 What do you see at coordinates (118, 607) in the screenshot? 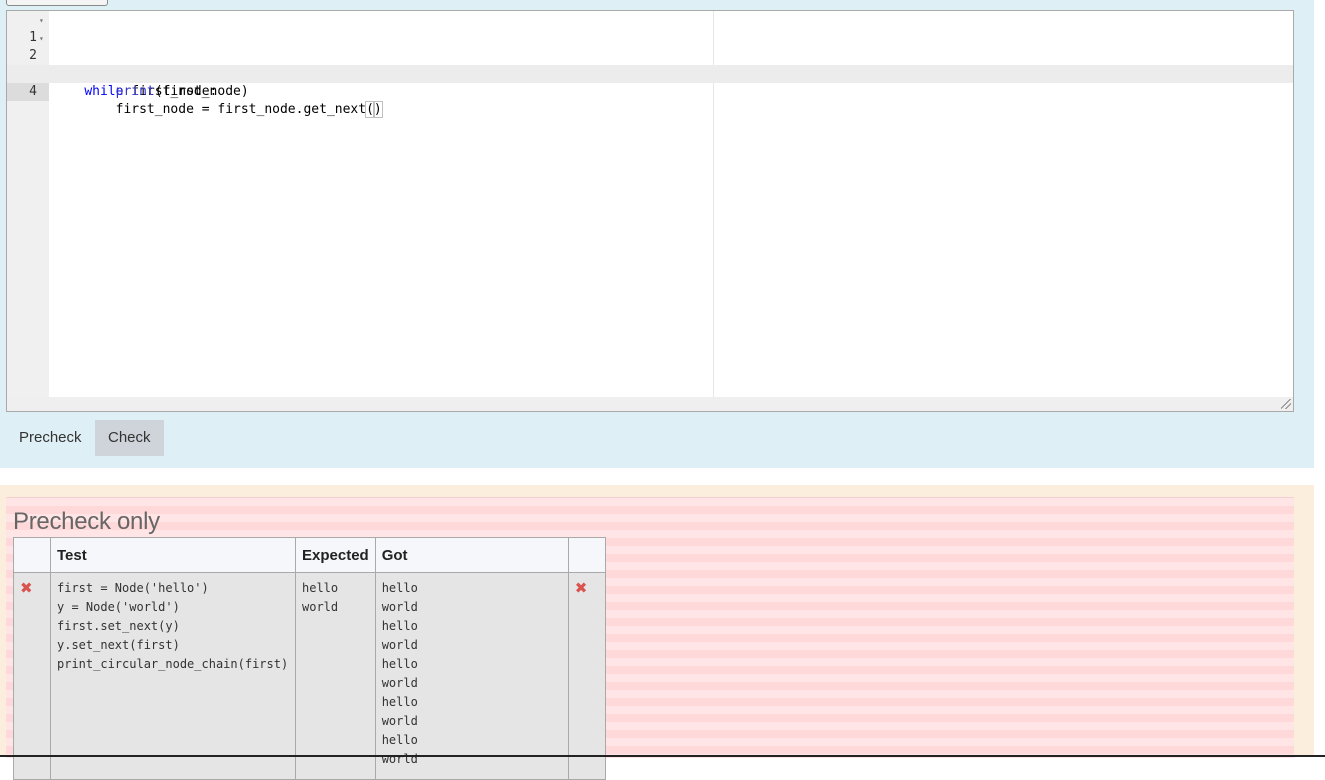
I see `test-line: y = Node('world')` at bounding box center [118, 607].